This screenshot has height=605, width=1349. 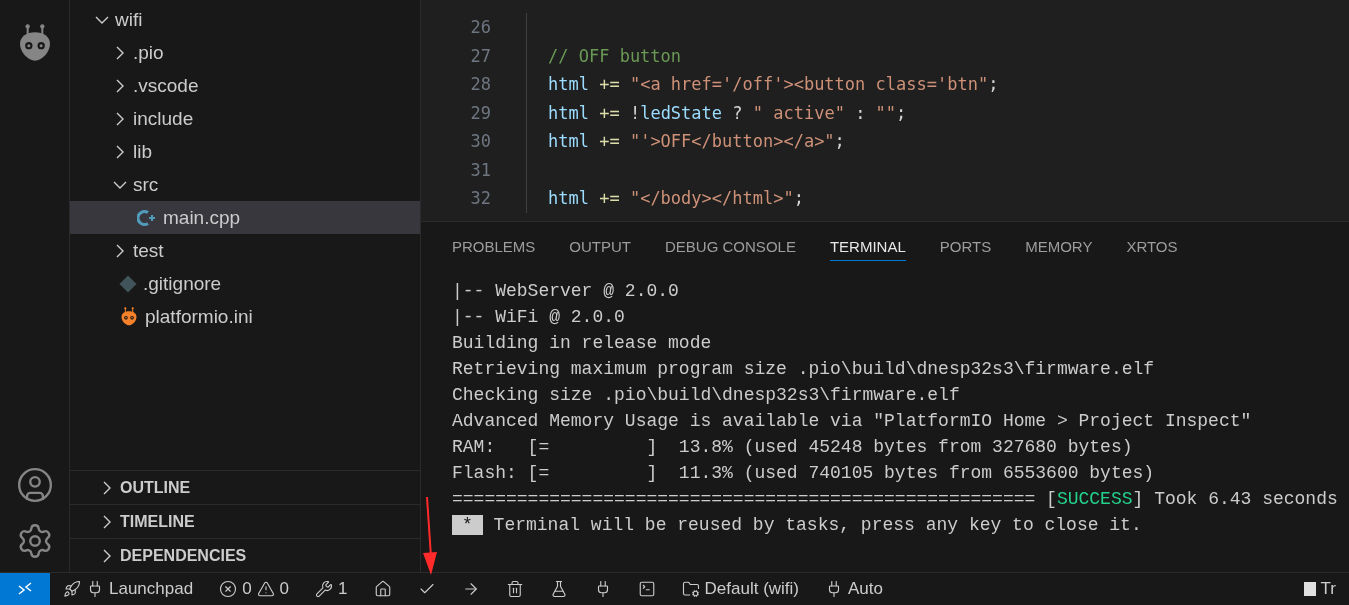 What do you see at coordinates (1309, 589) in the screenshot?
I see `square-icon` at bounding box center [1309, 589].